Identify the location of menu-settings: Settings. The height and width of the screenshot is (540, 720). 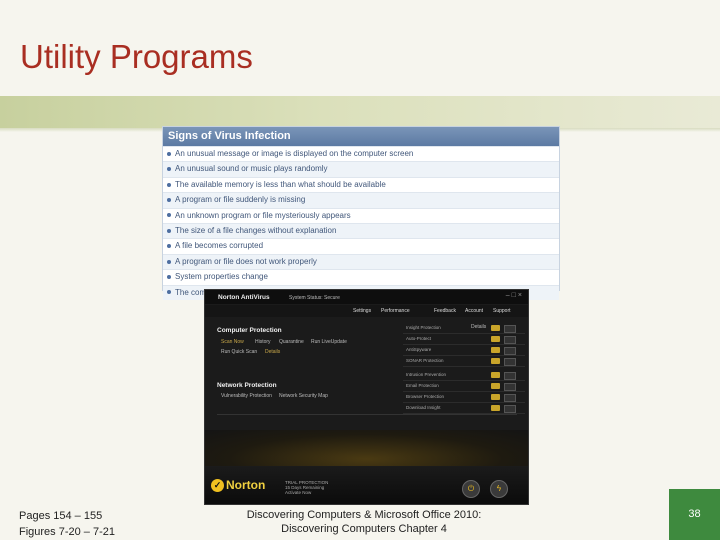
(362, 311).